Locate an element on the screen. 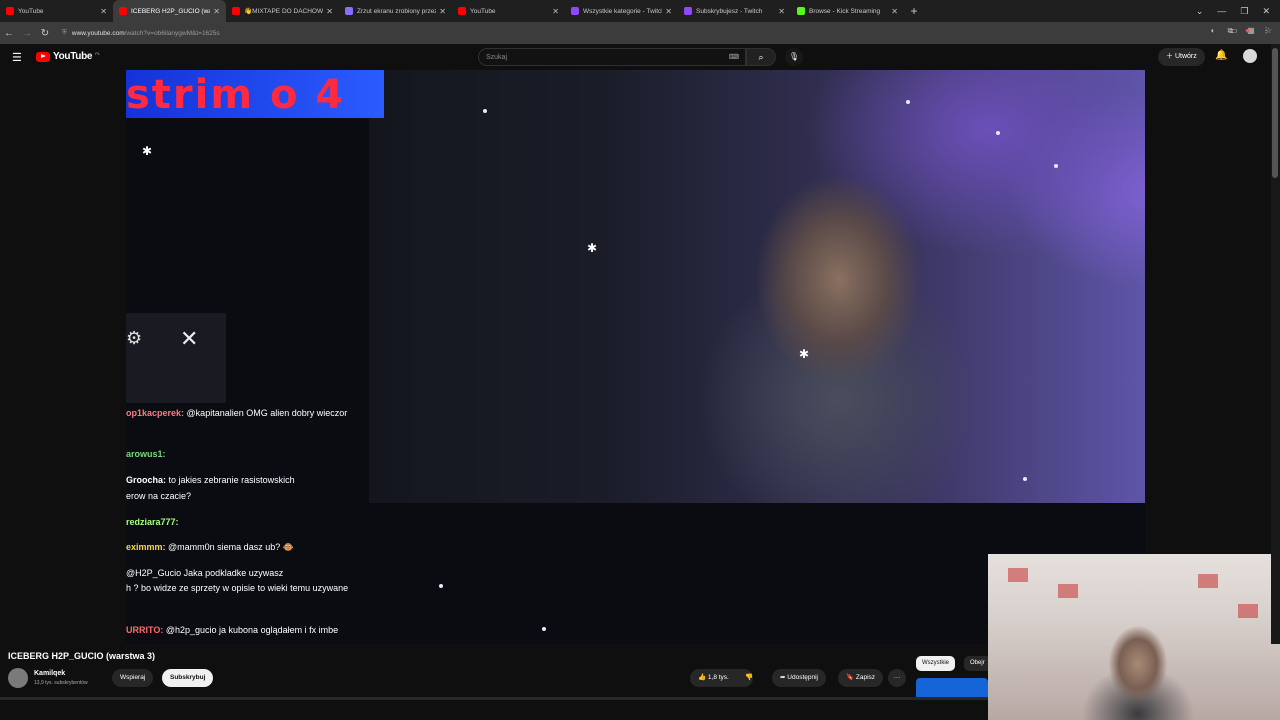  search-button: ⌕ is located at coordinates (761, 57).